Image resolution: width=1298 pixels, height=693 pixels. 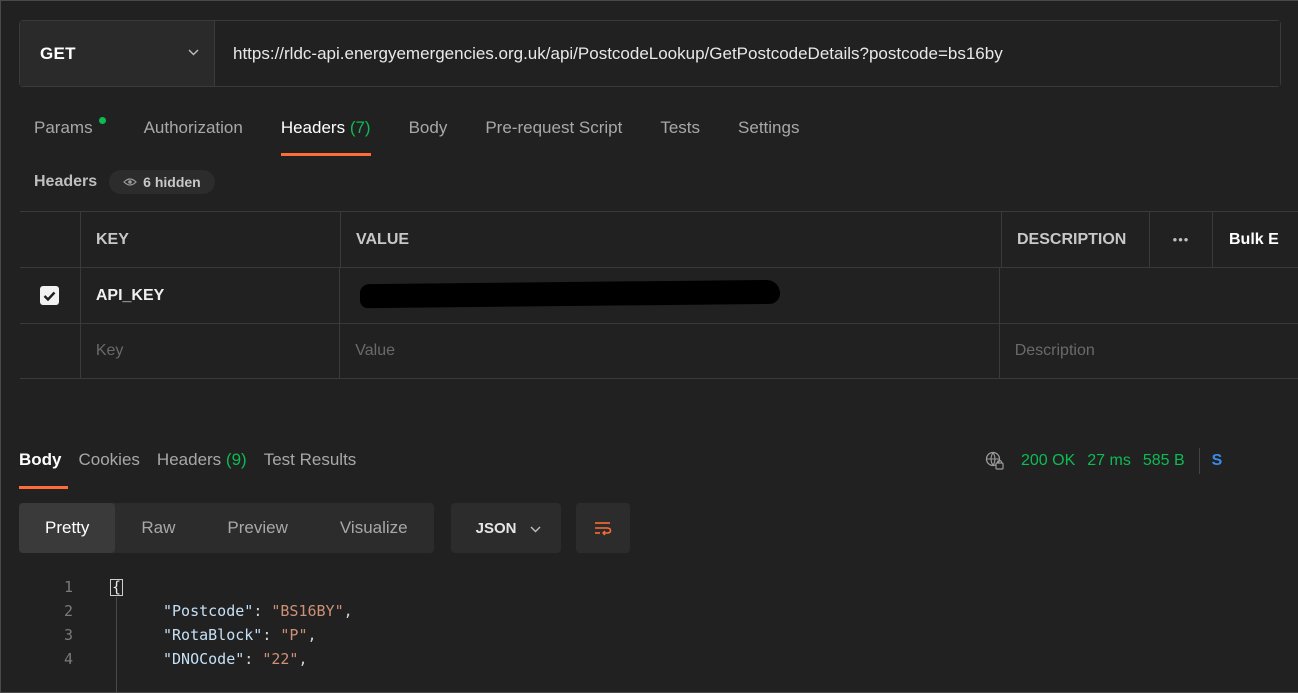 What do you see at coordinates (428, 135) in the screenshot?
I see `tab-body: Body` at bounding box center [428, 135].